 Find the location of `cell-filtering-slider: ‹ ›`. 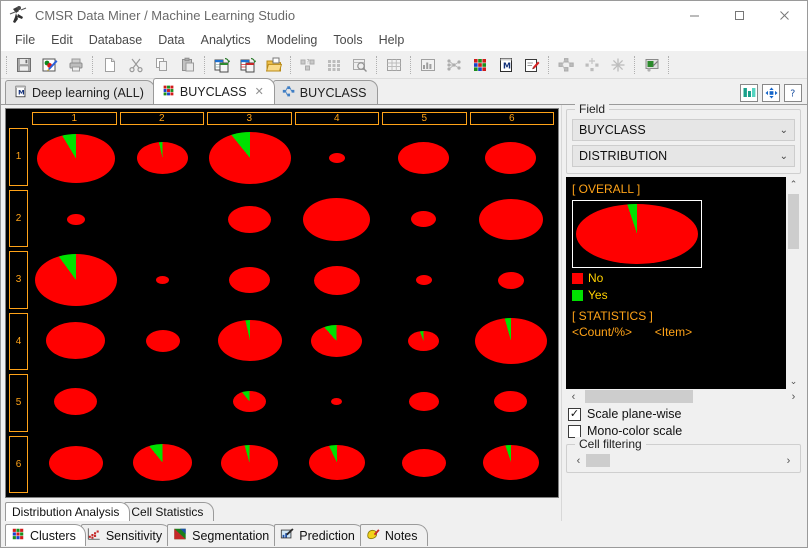

cell-filtering-slider: ‹ › is located at coordinates (683, 460).